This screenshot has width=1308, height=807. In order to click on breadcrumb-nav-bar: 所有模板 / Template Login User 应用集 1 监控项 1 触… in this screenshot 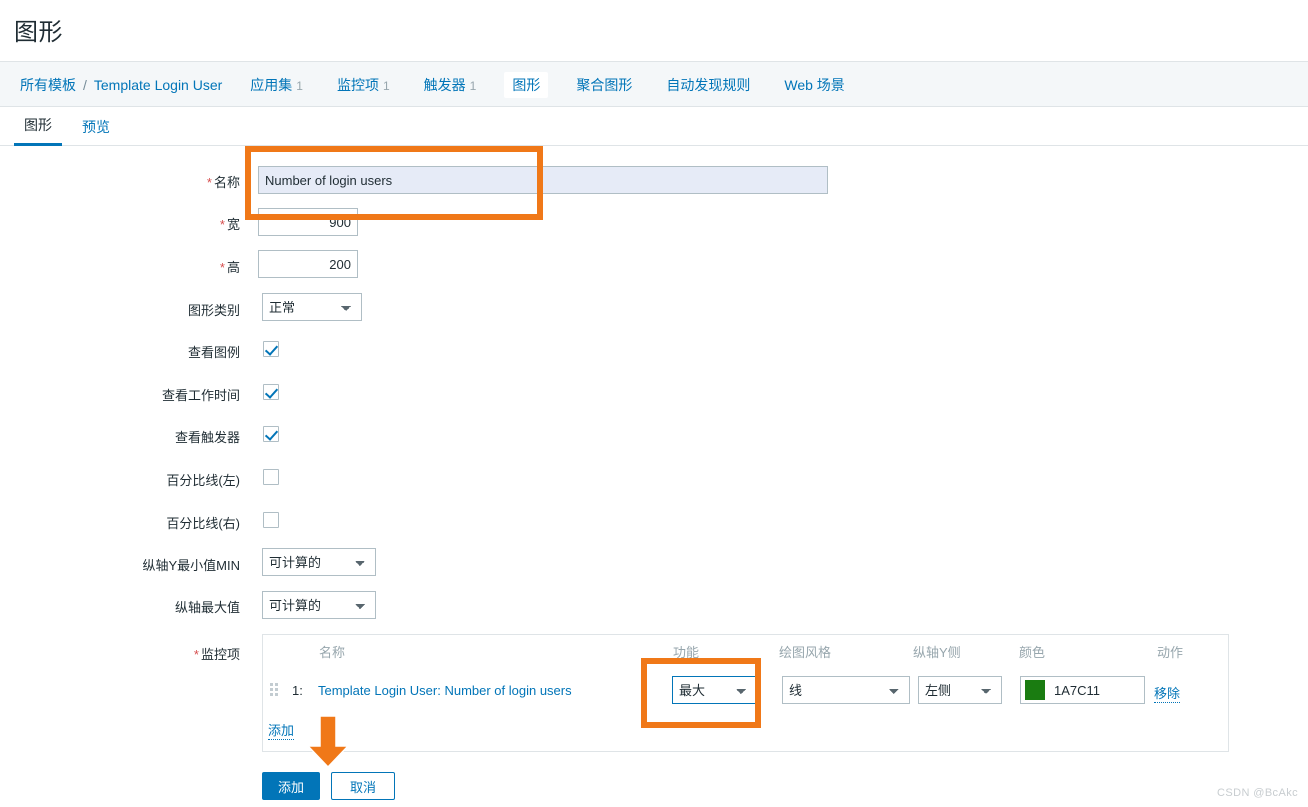, I will do `click(654, 84)`.